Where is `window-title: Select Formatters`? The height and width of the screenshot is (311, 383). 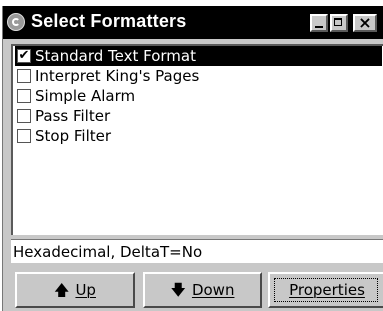 window-title: Select Formatters is located at coordinates (109, 21).